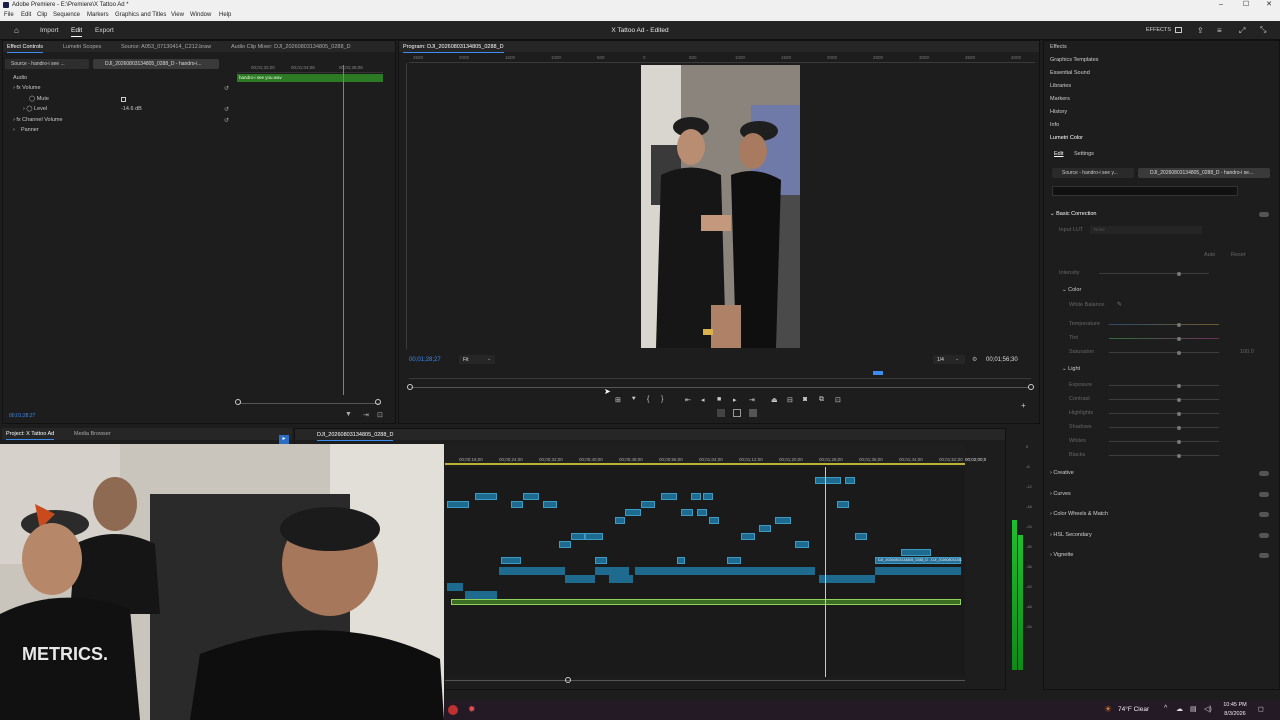  Describe the element at coordinates (177, 15) in the screenshot. I see `menu-view: View` at that location.